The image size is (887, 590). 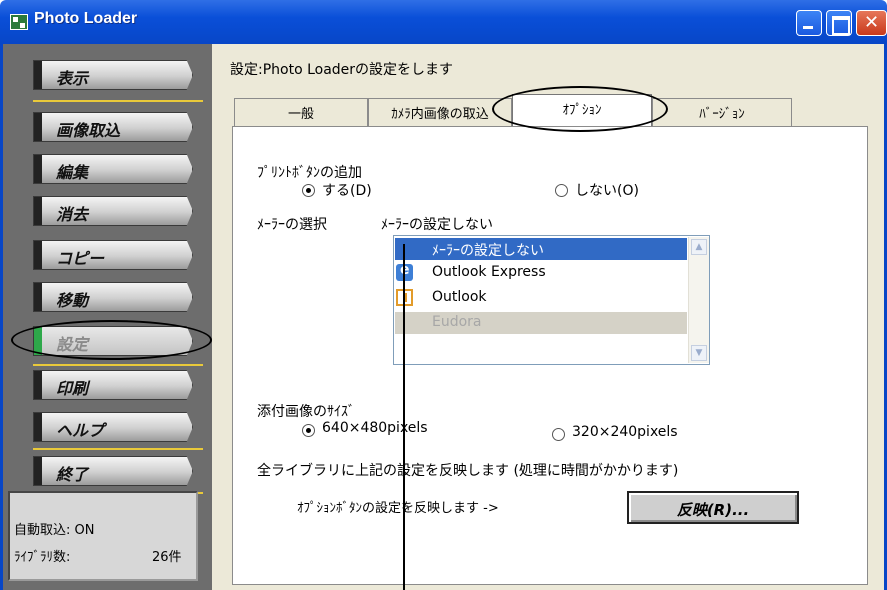 What do you see at coordinates (113, 75) in the screenshot?
I see `sidebar-item-view: 表示` at bounding box center [113, 75].